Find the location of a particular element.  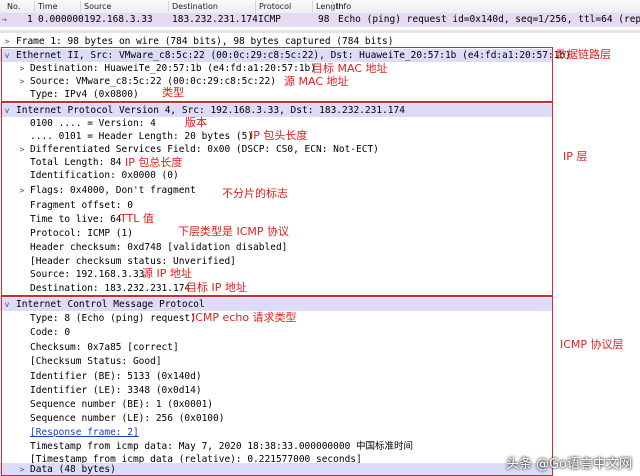

tree-icmp-seq-be-label: Sequence number (BE): 1 (0x0001) is located at coordinates (122, 404).